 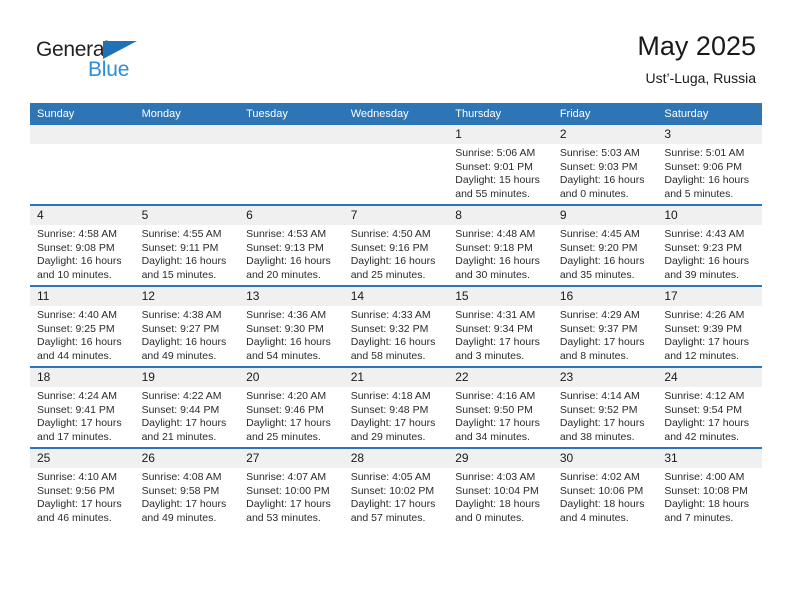 What do you see at coordinates (494, 409) in the screenshot?
I see `sunset-text: Sunset: 9:50 PM` at bounding box center [494, 409].